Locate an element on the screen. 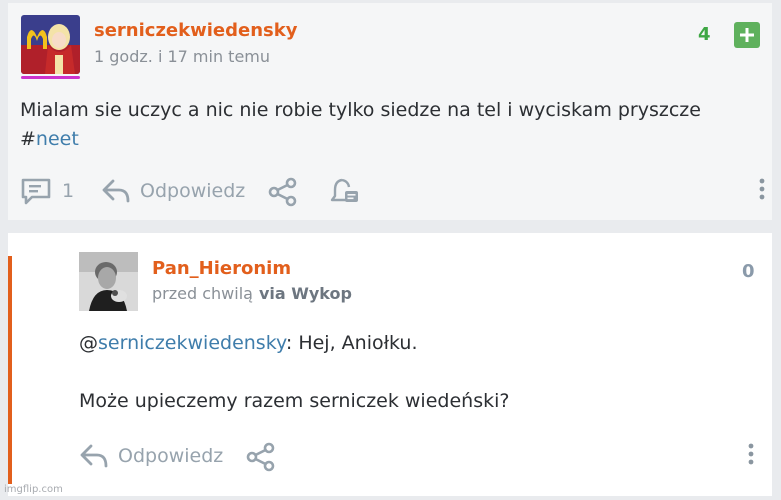 The height and width of the screenshot is (500, 781). plus-icon is located at coordinates (747, 35).